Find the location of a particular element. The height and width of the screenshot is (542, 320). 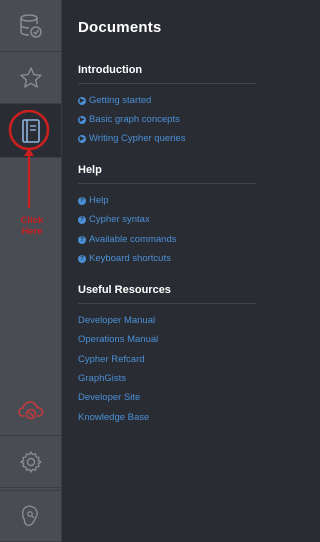

link-graphgists: GraphGists is located at coordinates (102, 378).